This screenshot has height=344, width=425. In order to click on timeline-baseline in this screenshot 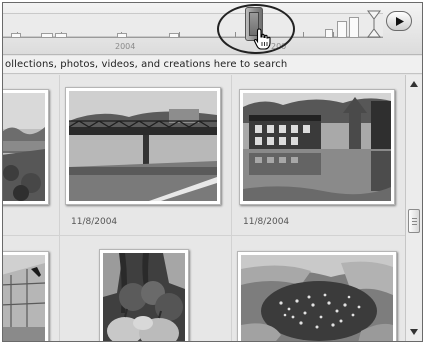, I will do `click(193, 37)`.